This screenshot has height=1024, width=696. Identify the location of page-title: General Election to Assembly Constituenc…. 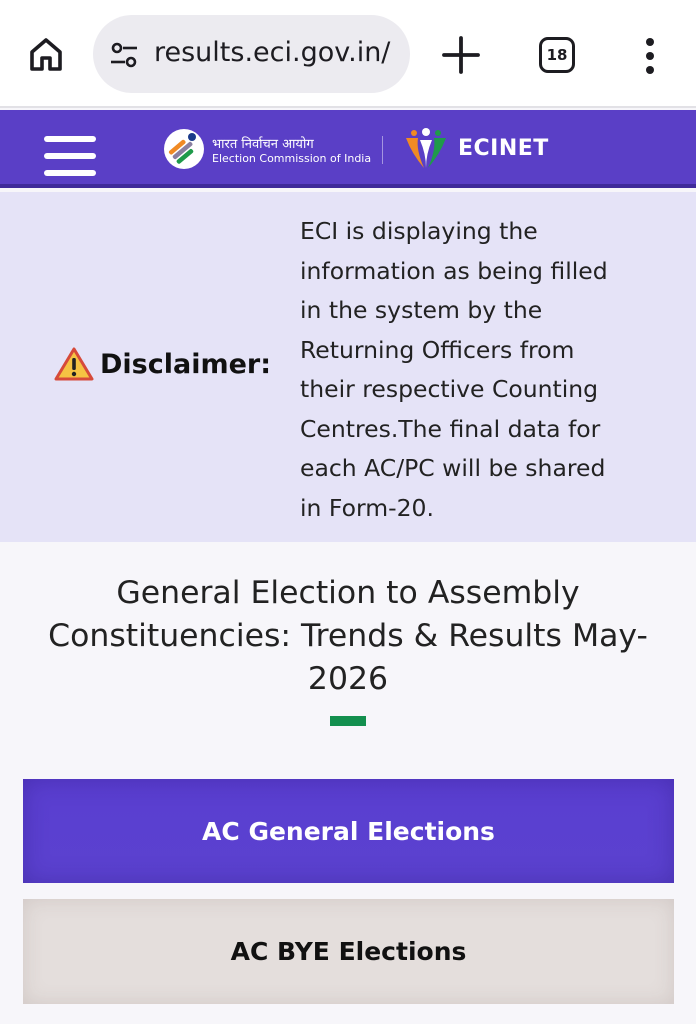
(348, 636).